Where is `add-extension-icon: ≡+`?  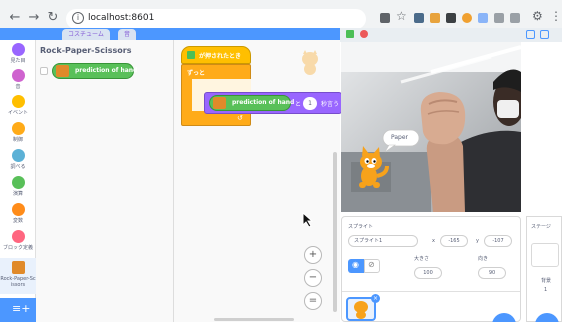 add-extension-icon: ≡+ is located at coordinates (21, 308).